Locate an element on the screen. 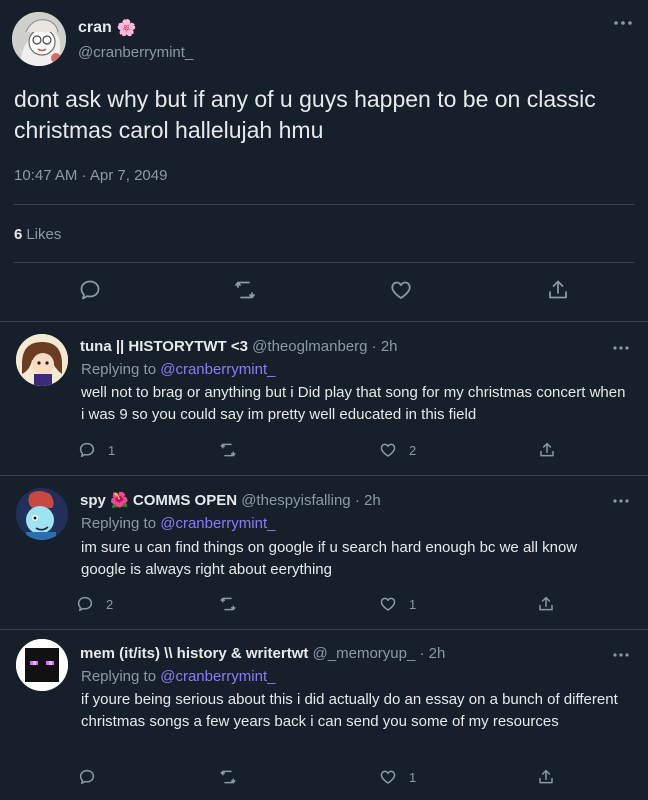 The height and width of the screenshot is (800, 648). reply-author-name: tuna || HISTORYTWT <3 is located at coordinates (164, 346).